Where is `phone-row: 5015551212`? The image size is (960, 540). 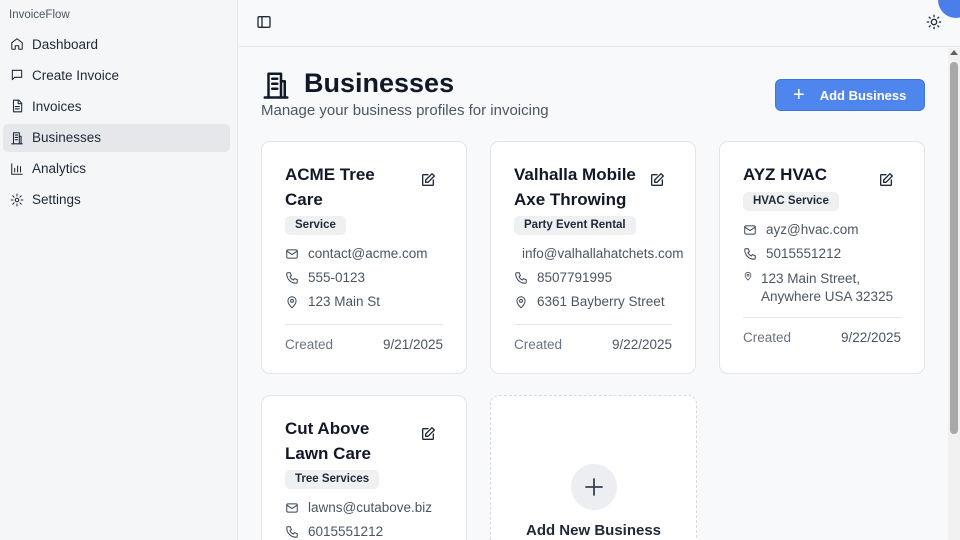 phone-row: 5015551212 is located at coordinates (792, 253).